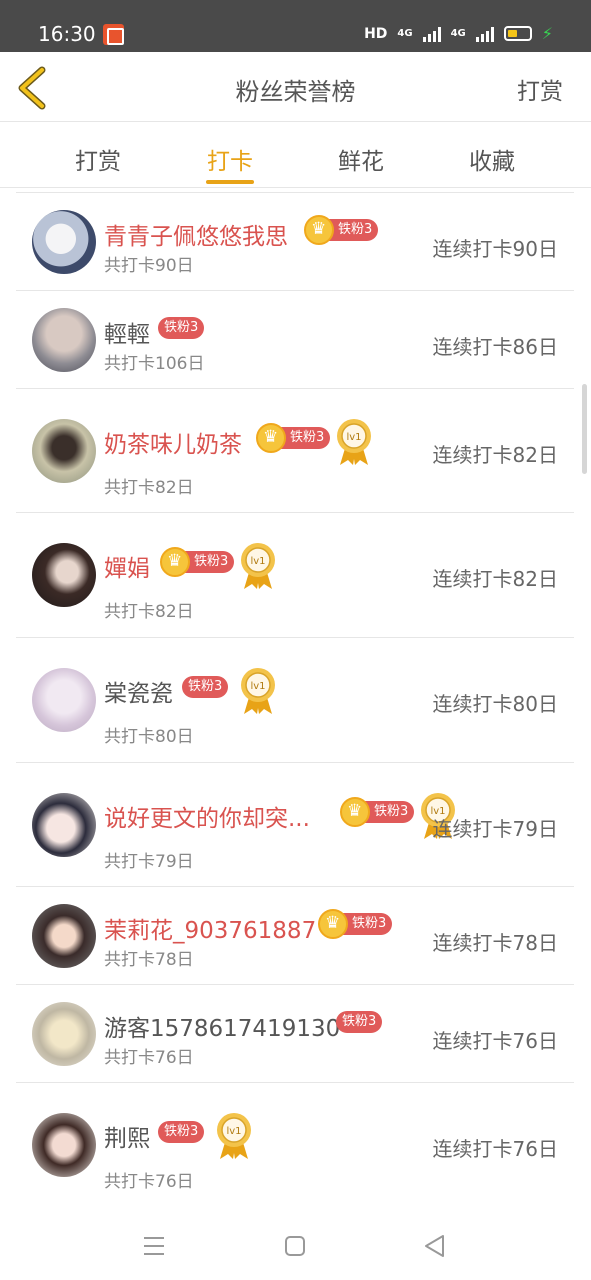 The width and height of the screenshot is (591, 1280). I want to click on status-icons: HD 4G 4G ⚡, so click(458, 33).